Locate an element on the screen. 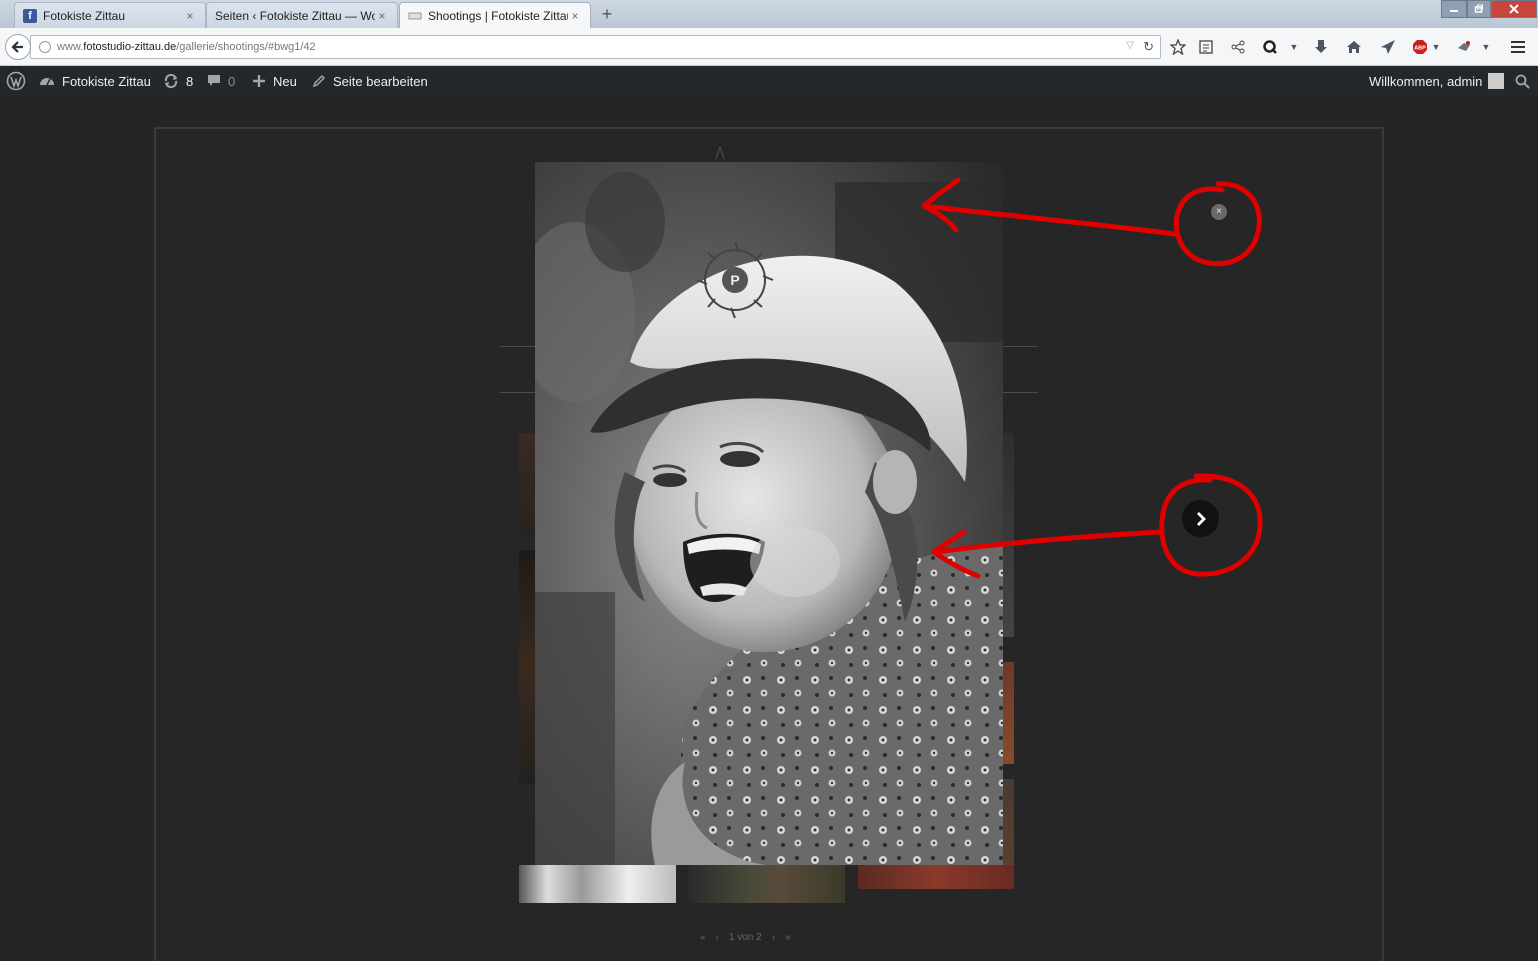 The height and width of the screenshot is (961, 1538). avatar is located at coordinates (1496, 81).